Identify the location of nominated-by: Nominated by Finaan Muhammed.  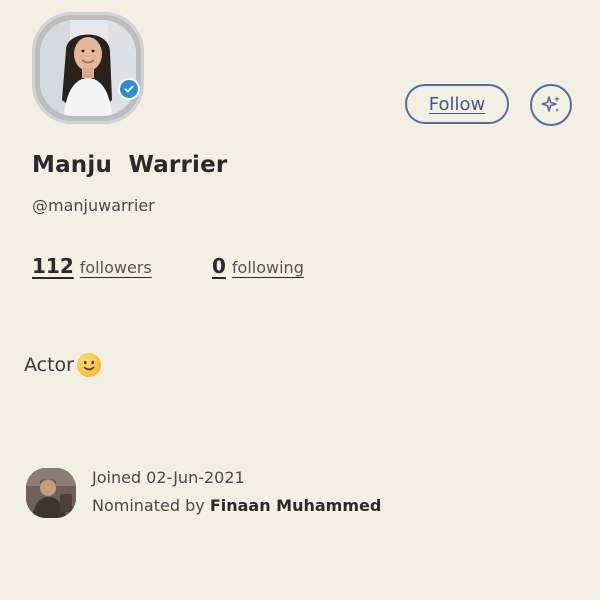
(236, 505).